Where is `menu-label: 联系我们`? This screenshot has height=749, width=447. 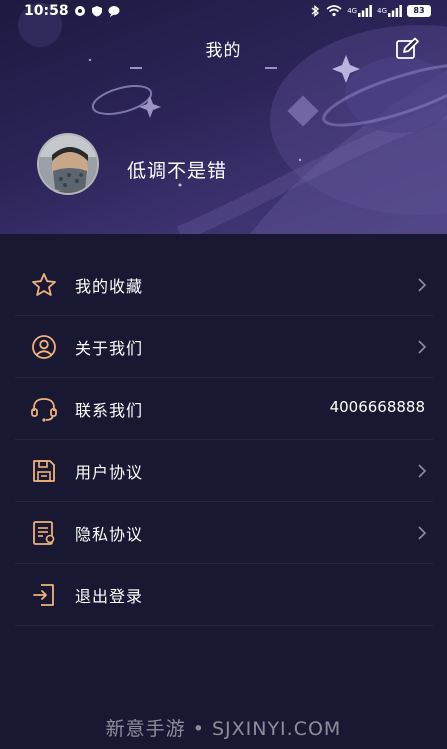
menu-label: 联系我们 is located at coordinates (109, 410).